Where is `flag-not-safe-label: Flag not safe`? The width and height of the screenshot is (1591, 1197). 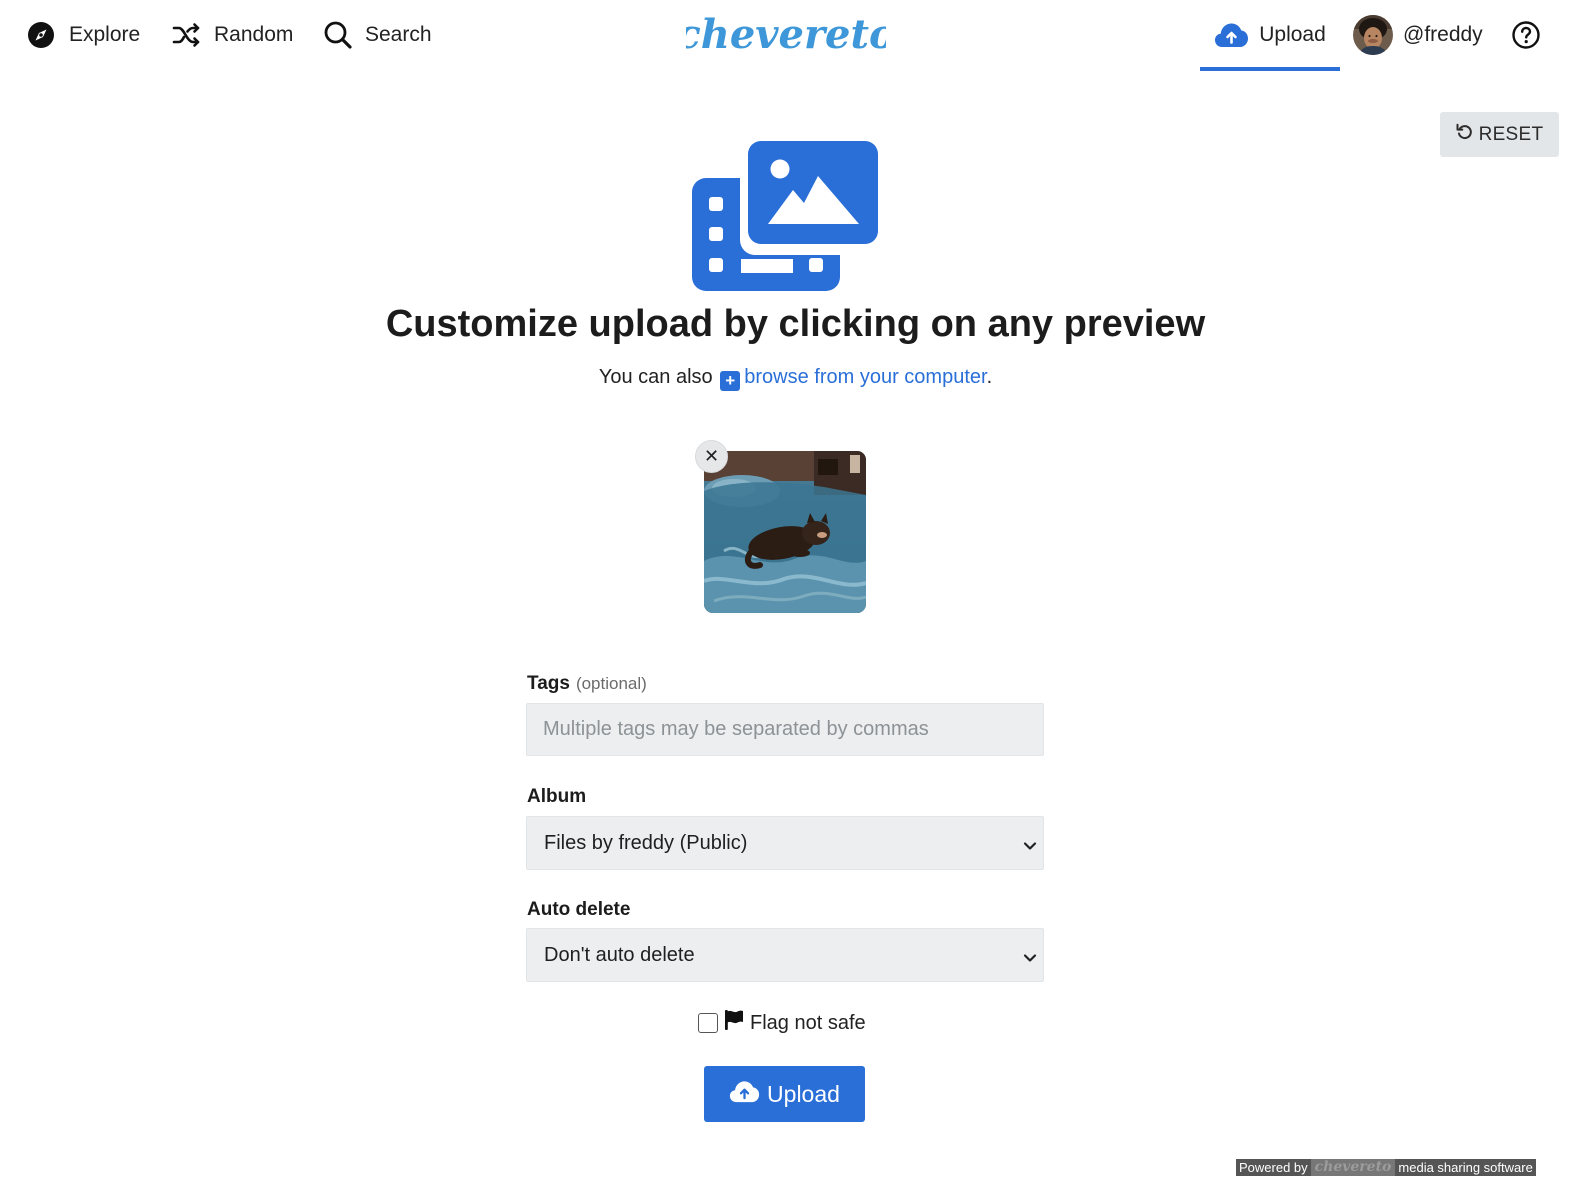 flag-not-safe-label: Flag not safe is located at coordinates (808, 1022).